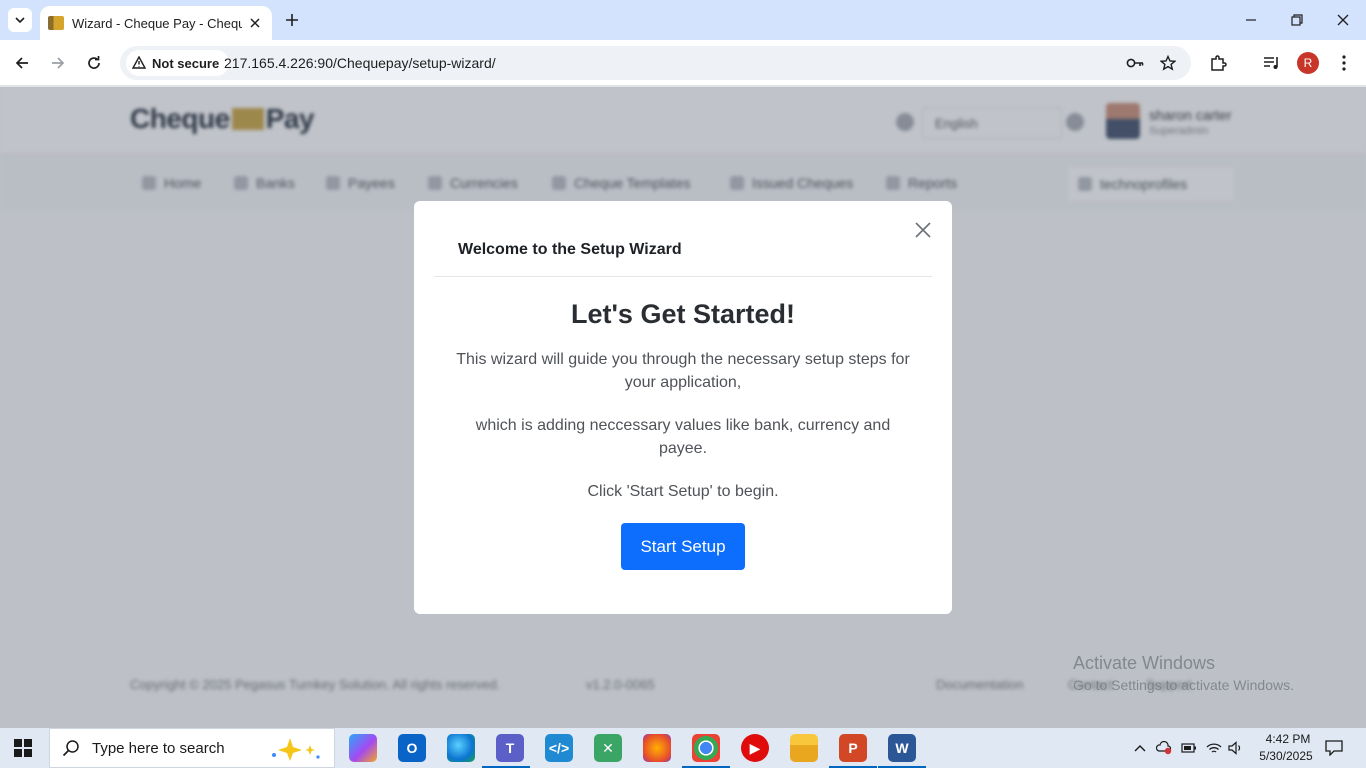 This screenshot has width=1366, height=768. What do you see at coordinates (56, 23) in the screenshot?
I see `site-favicon-icon` at bounding box center [56, 23].